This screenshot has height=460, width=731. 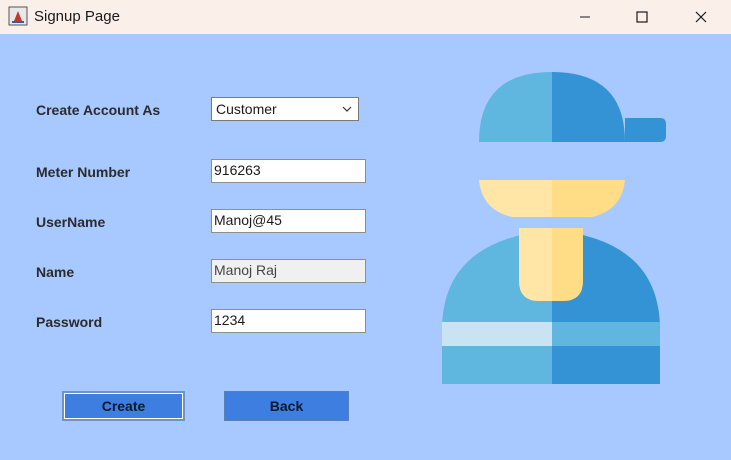 What do you see at coordinates (69, 322) in the screenshot?
I see `password-label: Password` at bounding box center [69, 322].